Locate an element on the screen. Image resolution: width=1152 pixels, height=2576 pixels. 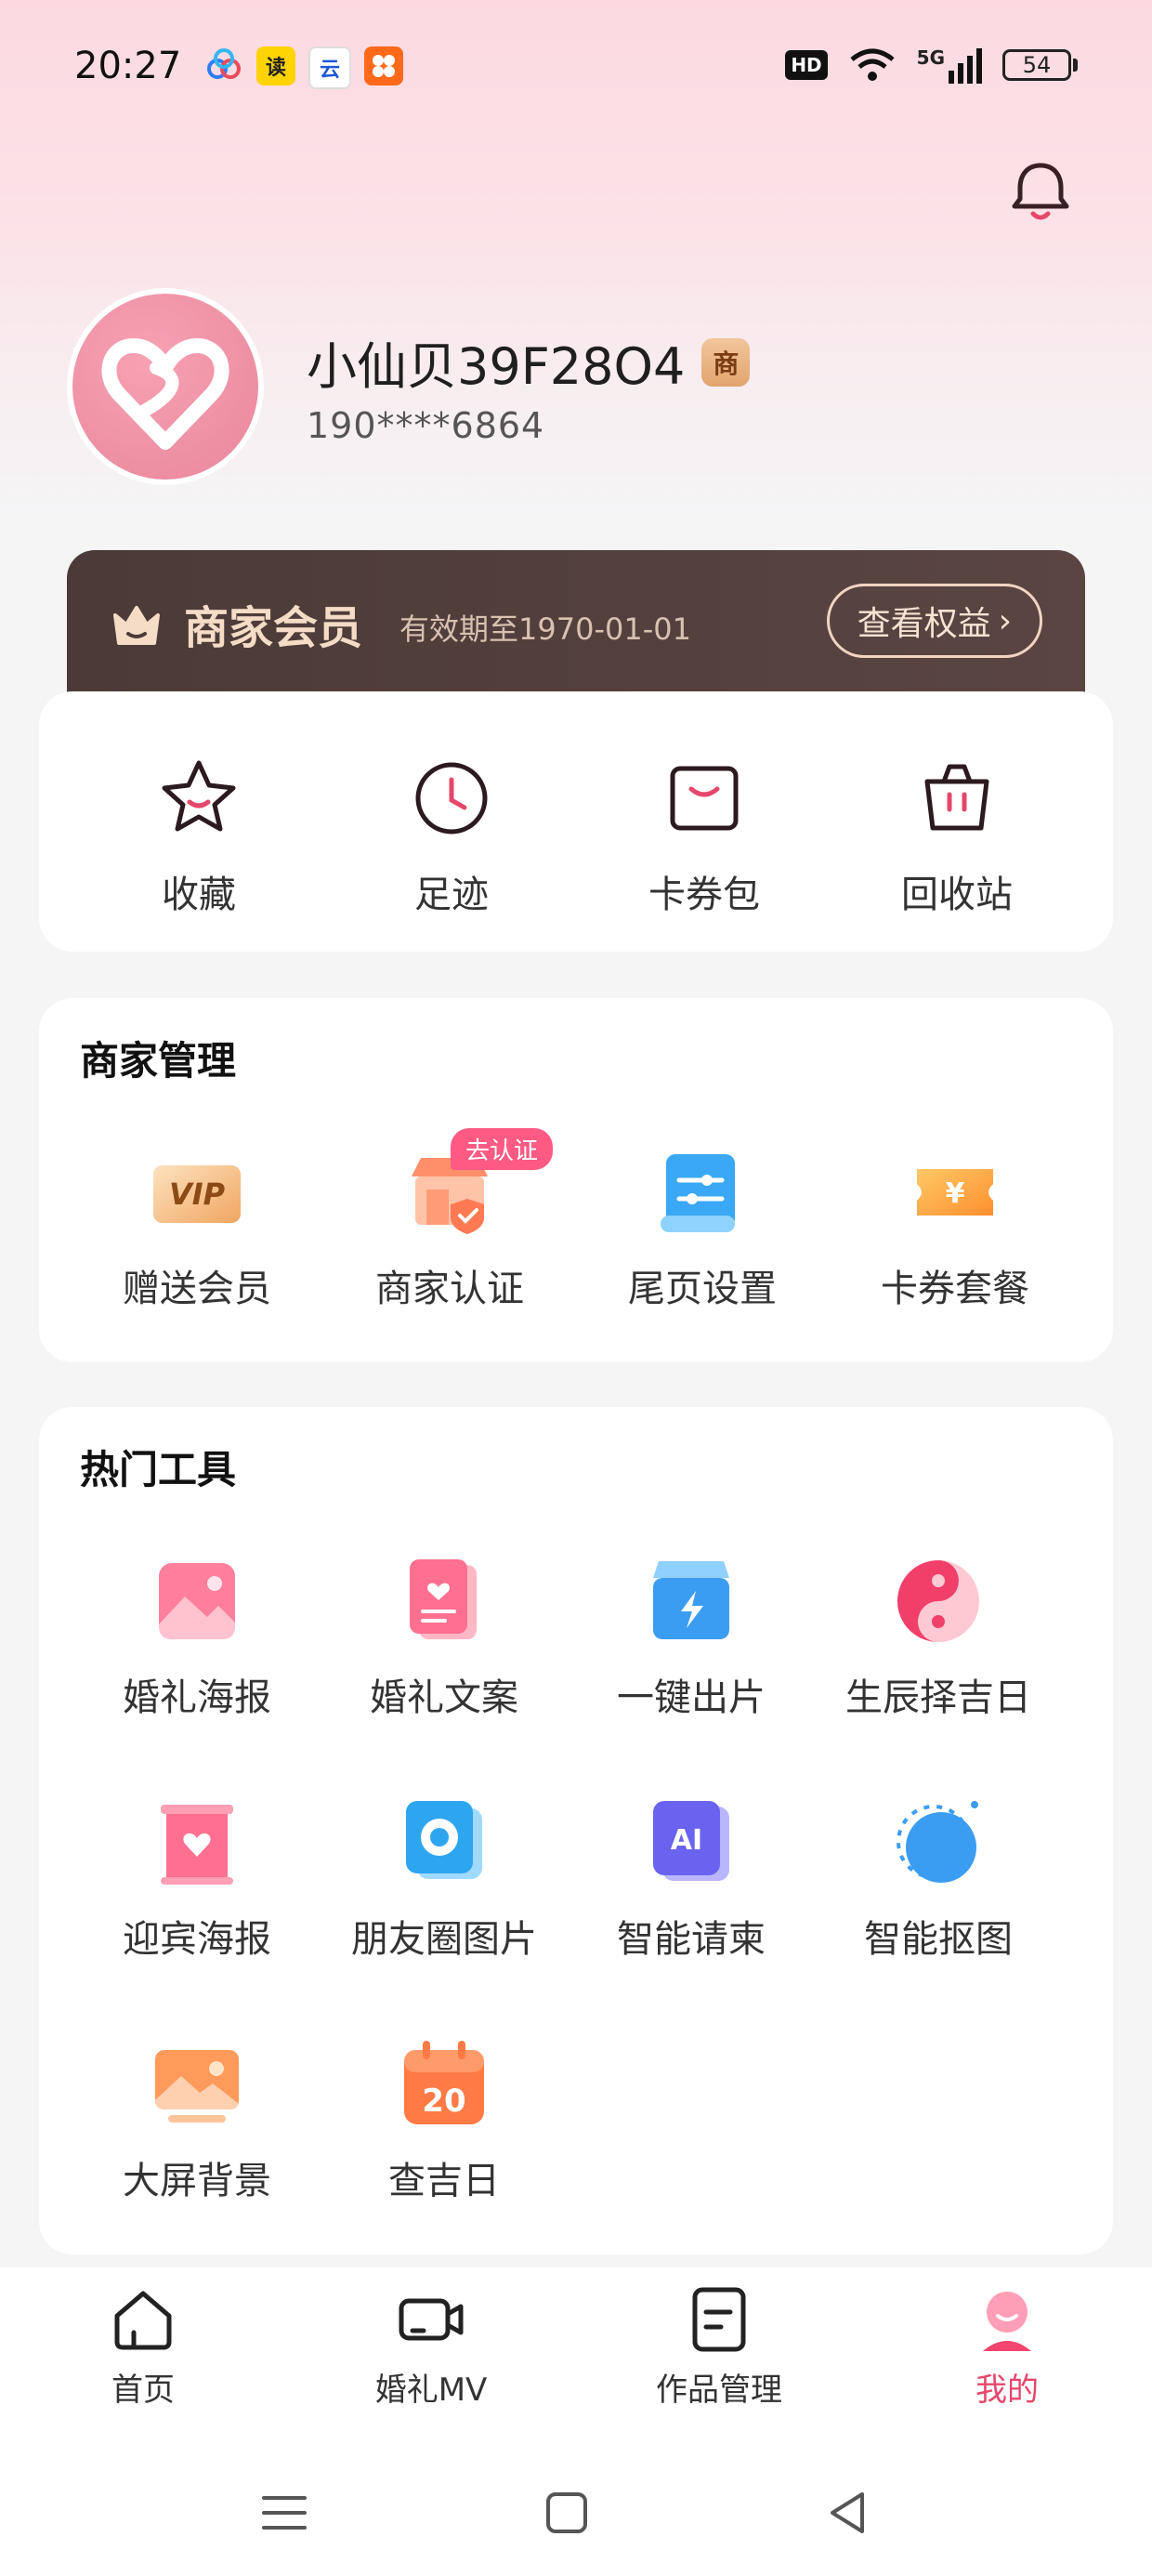
yen-ticket-icon: ¥ is located at coordinates (955, 1192).